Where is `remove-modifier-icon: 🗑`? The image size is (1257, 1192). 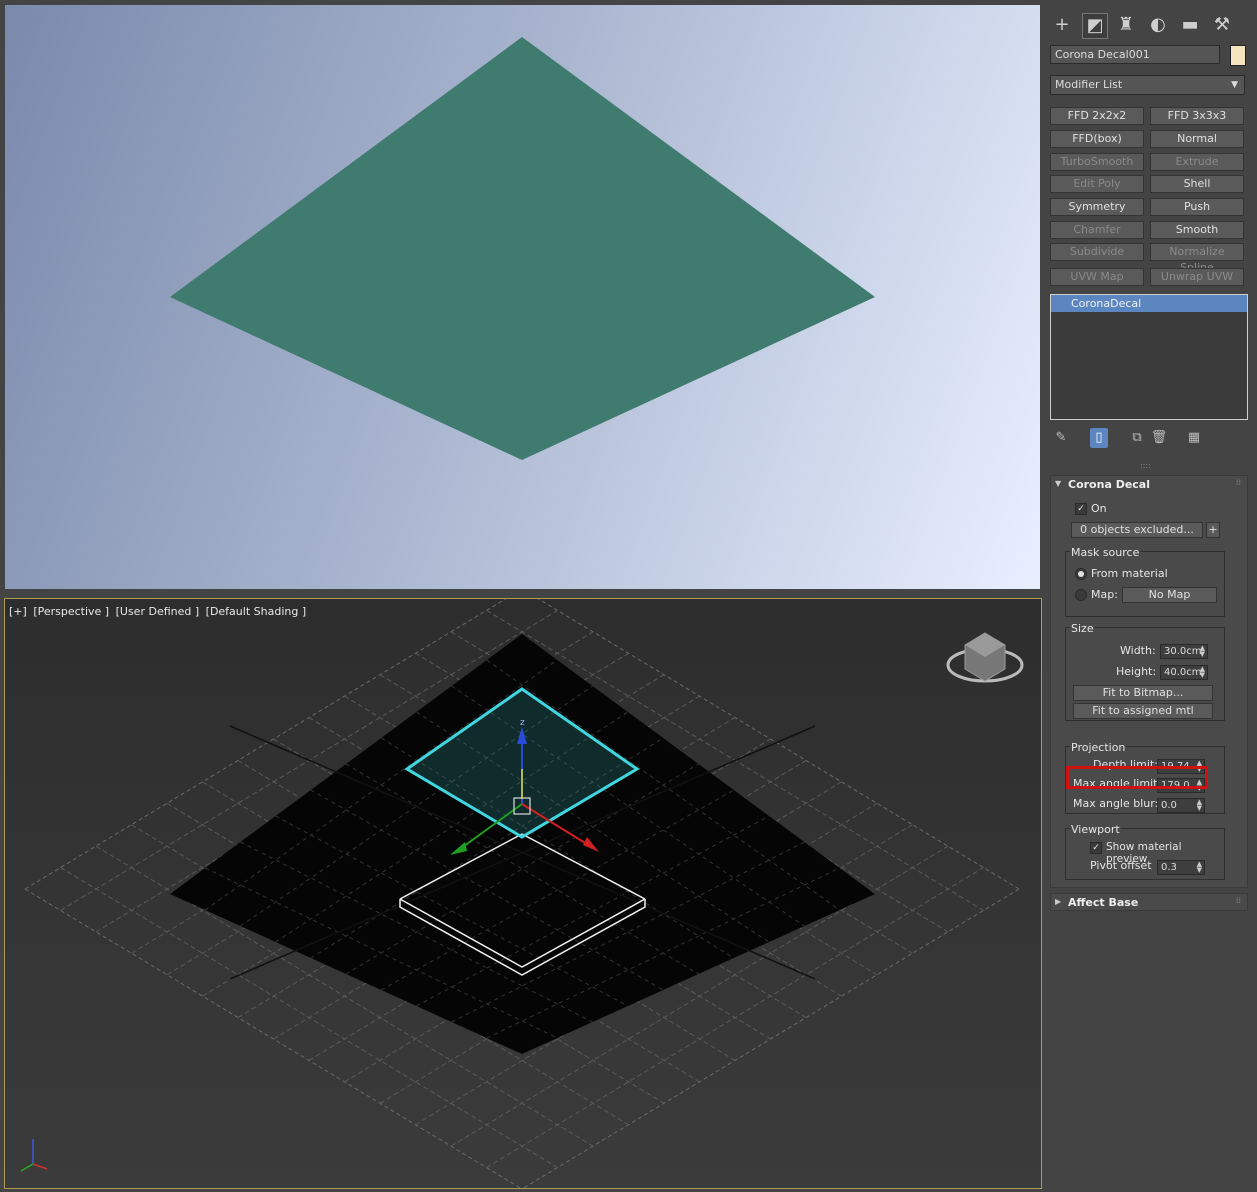
remove-modifier-icon: 🗑 is located at coordinates (1159, 438).